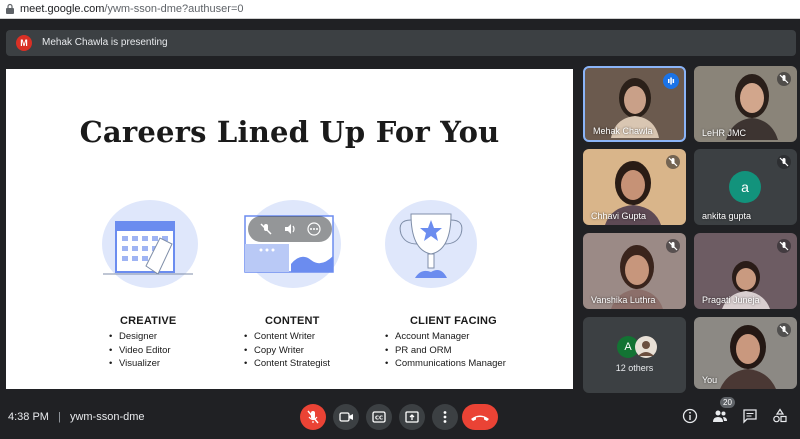  I want to click on clock-time: 4:38 PM, so click(28, 417).